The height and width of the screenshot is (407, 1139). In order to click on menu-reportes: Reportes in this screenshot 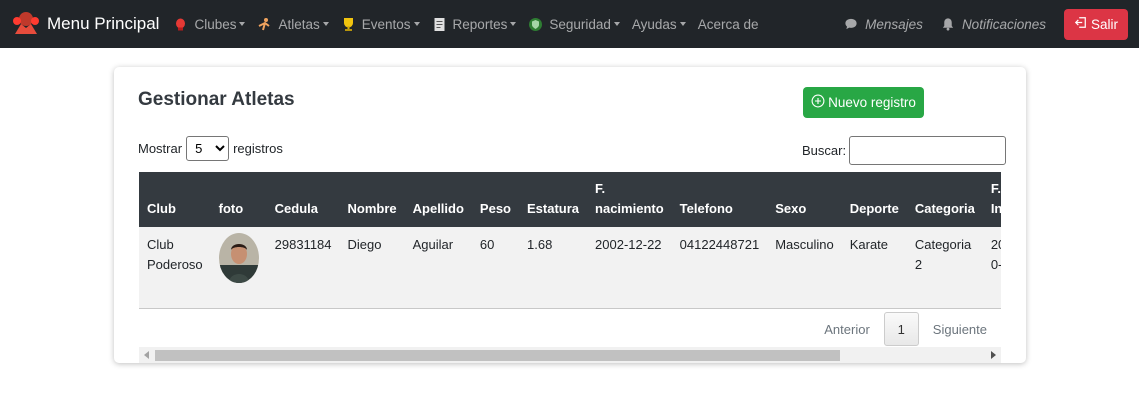, I will do `click(474, 24)`.